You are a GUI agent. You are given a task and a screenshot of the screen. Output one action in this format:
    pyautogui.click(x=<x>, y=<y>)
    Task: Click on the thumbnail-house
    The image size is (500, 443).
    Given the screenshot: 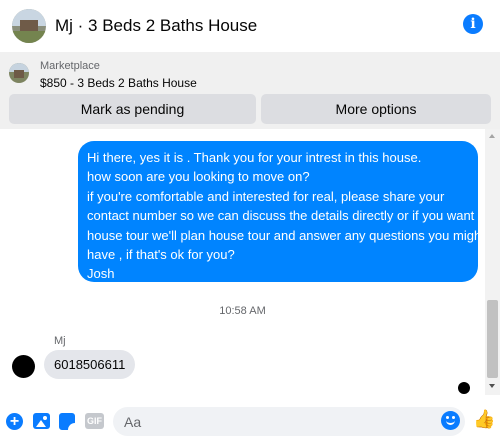 What is the action you would take?
    pyautogui.click(x=19, y=74)
    